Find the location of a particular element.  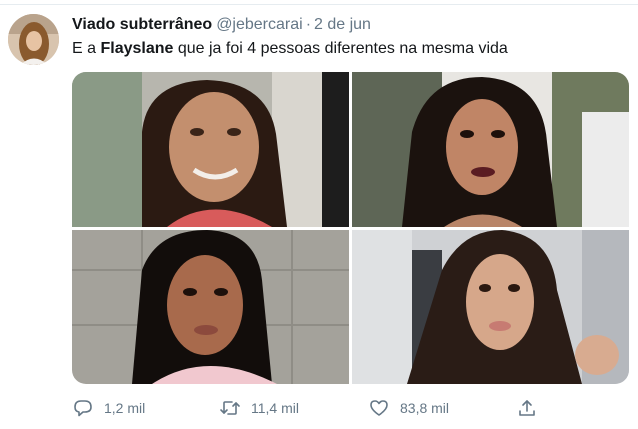

tweet-date: 2 de jun is located at coordinates (342, 24).